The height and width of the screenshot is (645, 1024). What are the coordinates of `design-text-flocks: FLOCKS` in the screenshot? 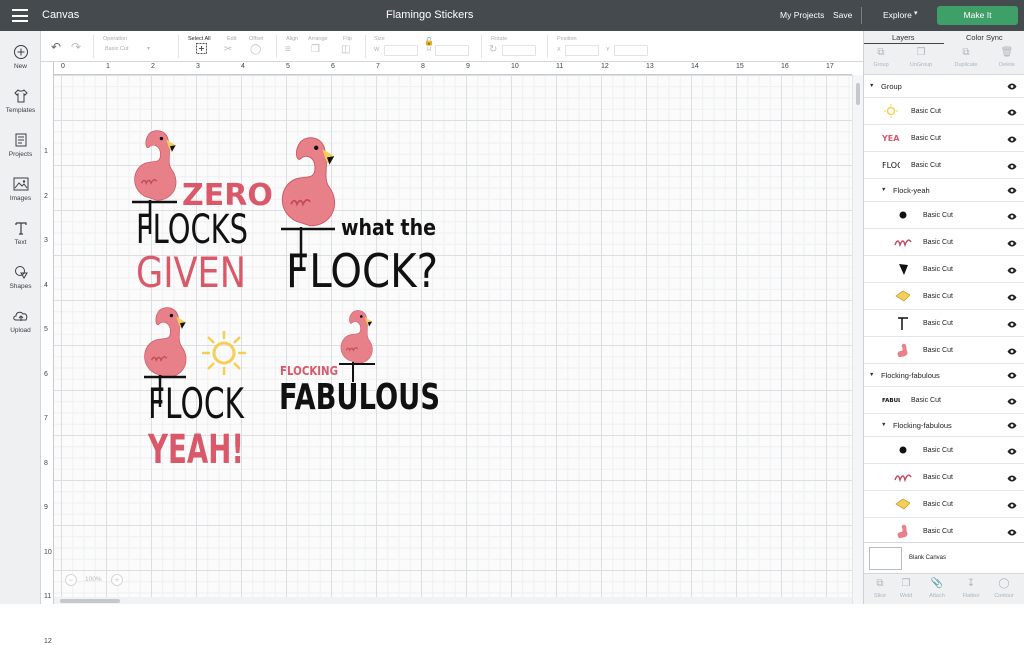 It's located at (192, 230).